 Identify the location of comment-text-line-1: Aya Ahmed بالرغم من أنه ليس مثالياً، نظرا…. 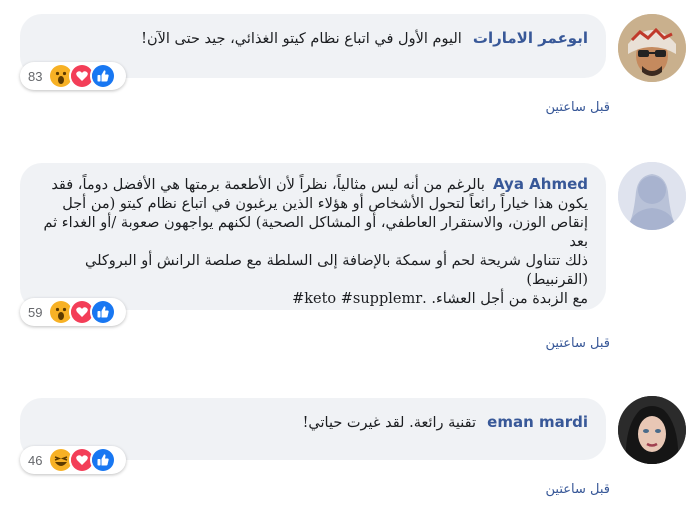
(313, 185).